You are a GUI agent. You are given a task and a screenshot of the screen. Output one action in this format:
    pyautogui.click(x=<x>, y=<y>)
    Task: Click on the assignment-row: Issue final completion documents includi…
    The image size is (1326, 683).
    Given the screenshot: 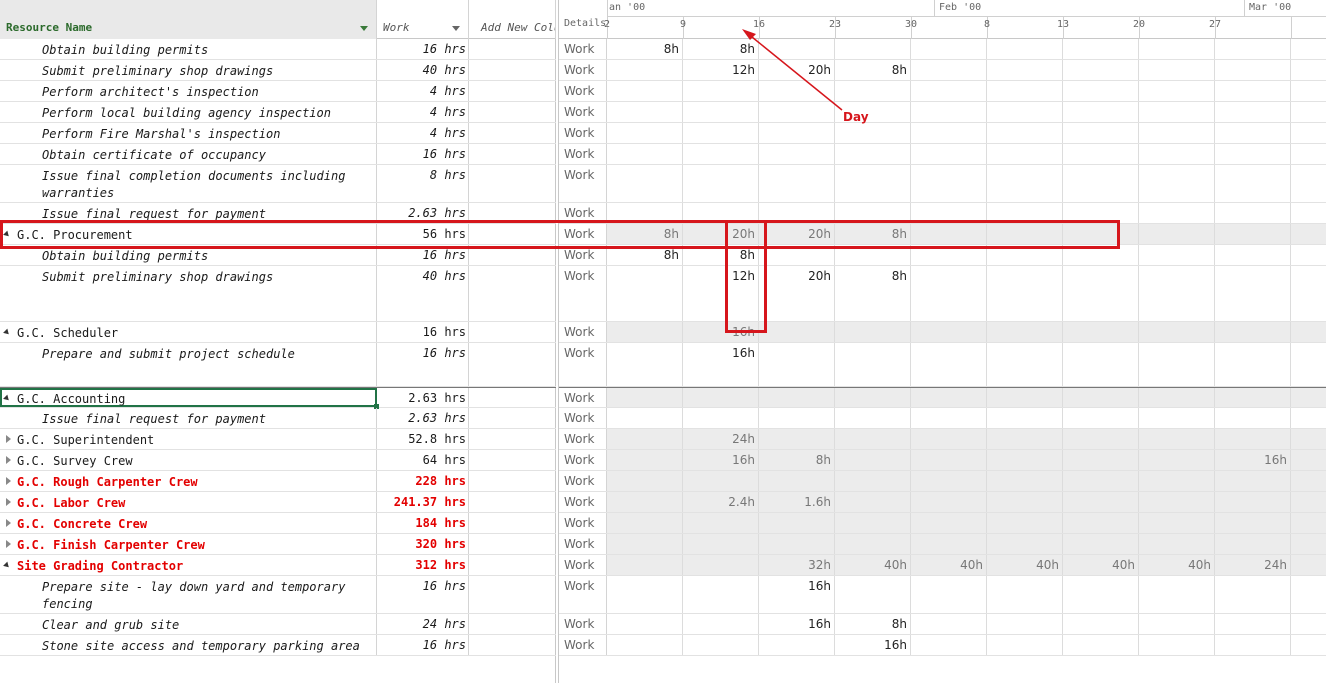 What is the action you would take?
    pyautogui.click(x=278, y=184)
    